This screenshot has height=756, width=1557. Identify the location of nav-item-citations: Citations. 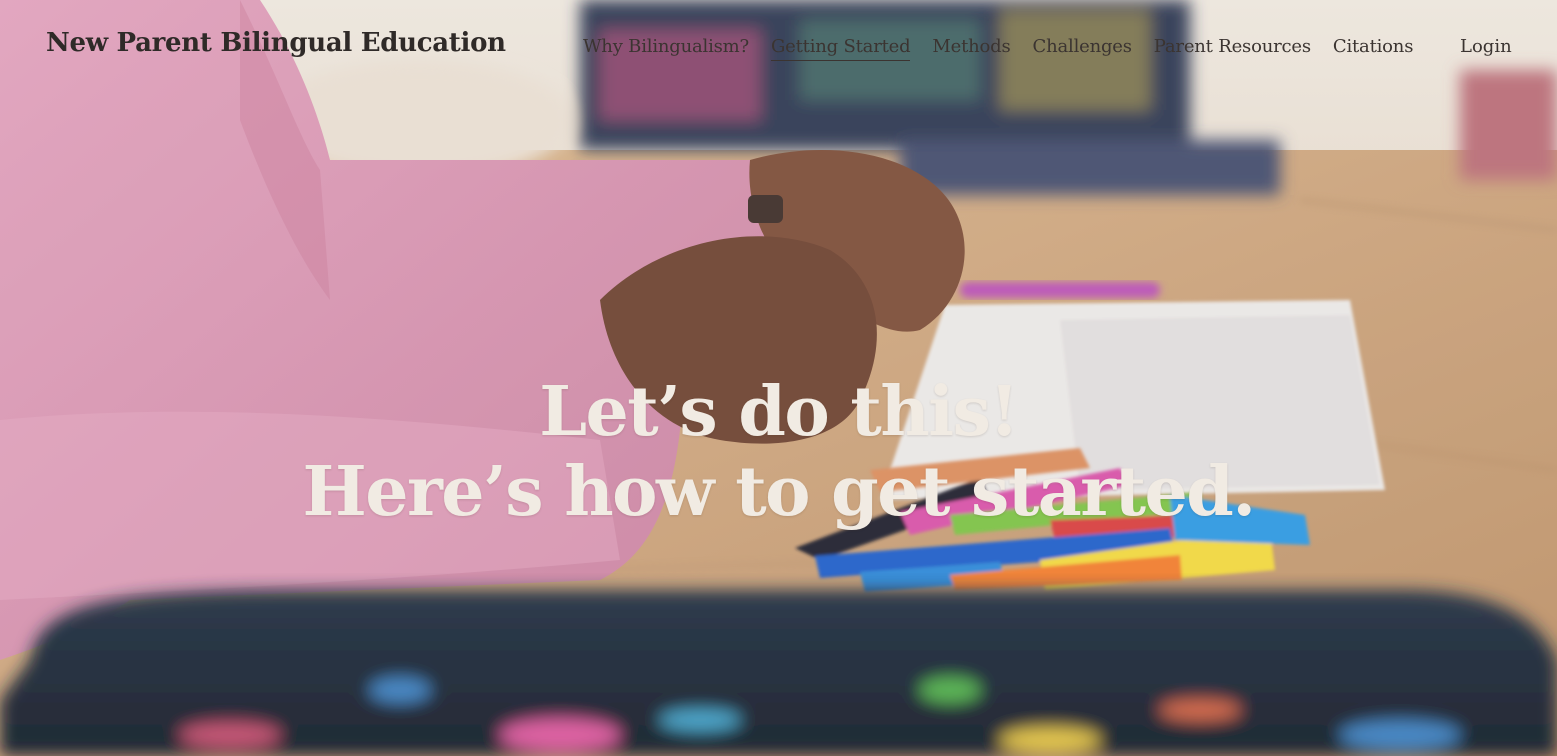
(1373, 48).